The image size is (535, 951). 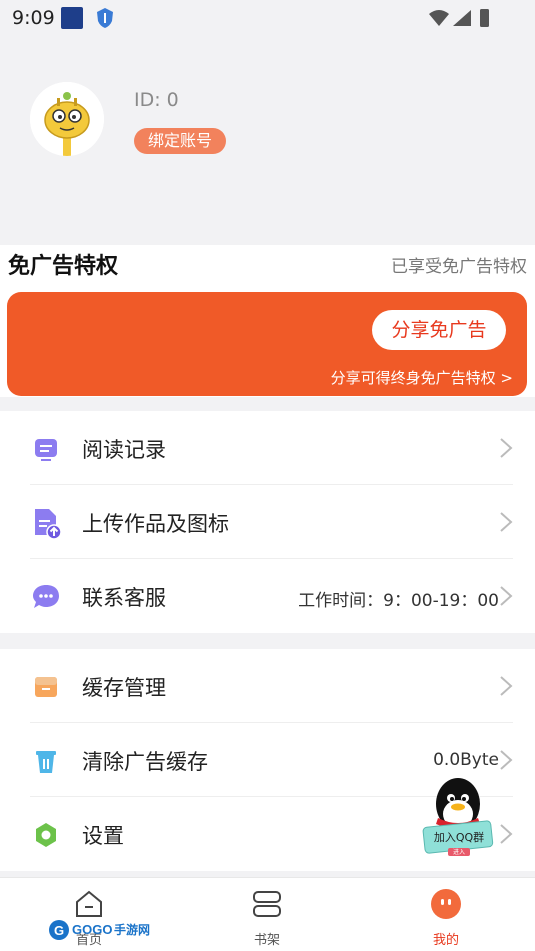 I want to click on menu-item-upload-works: 上传作品及图标, so click(x=271, y=522).